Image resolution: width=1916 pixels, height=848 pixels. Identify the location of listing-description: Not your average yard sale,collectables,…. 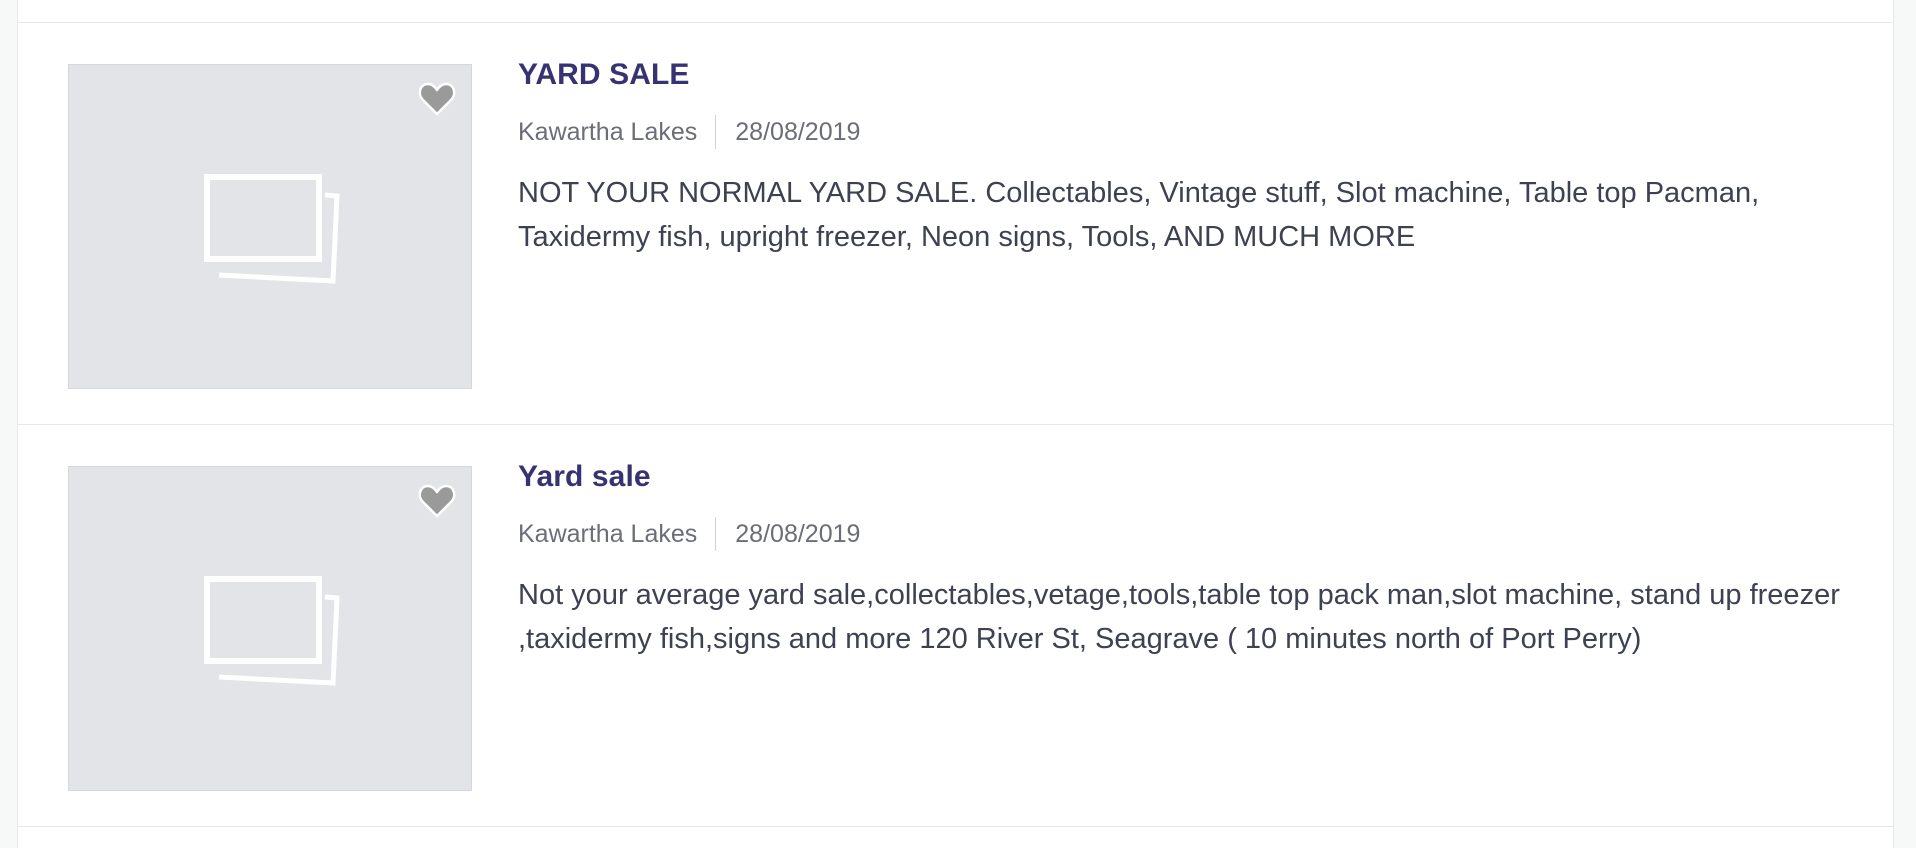
(1179, 617).